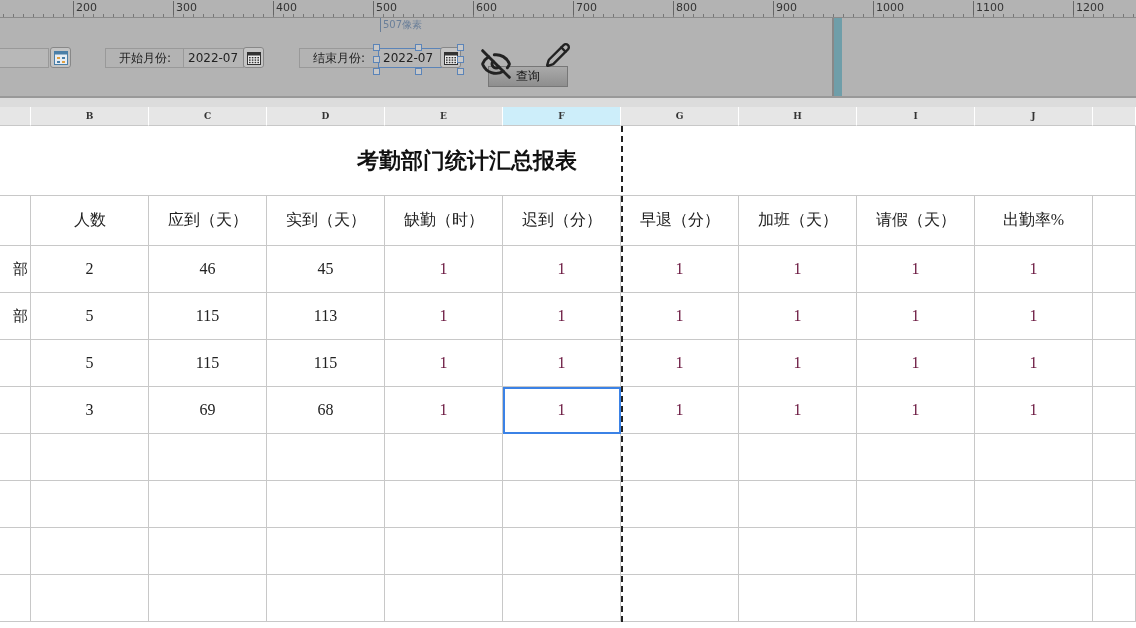 This screenshot has width=1136, height=628. What do you see at coordinates (685, 8) in the screenshot?
I see `ruler-label: 800` at bounding box center [685, 8].